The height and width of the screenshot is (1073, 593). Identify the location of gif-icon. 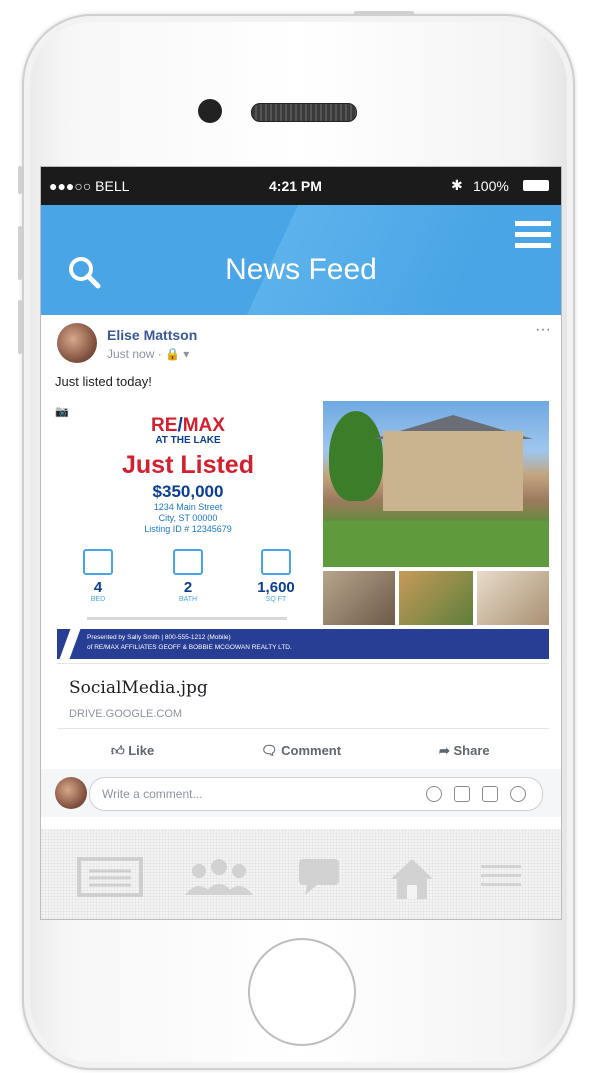
(490, 794).